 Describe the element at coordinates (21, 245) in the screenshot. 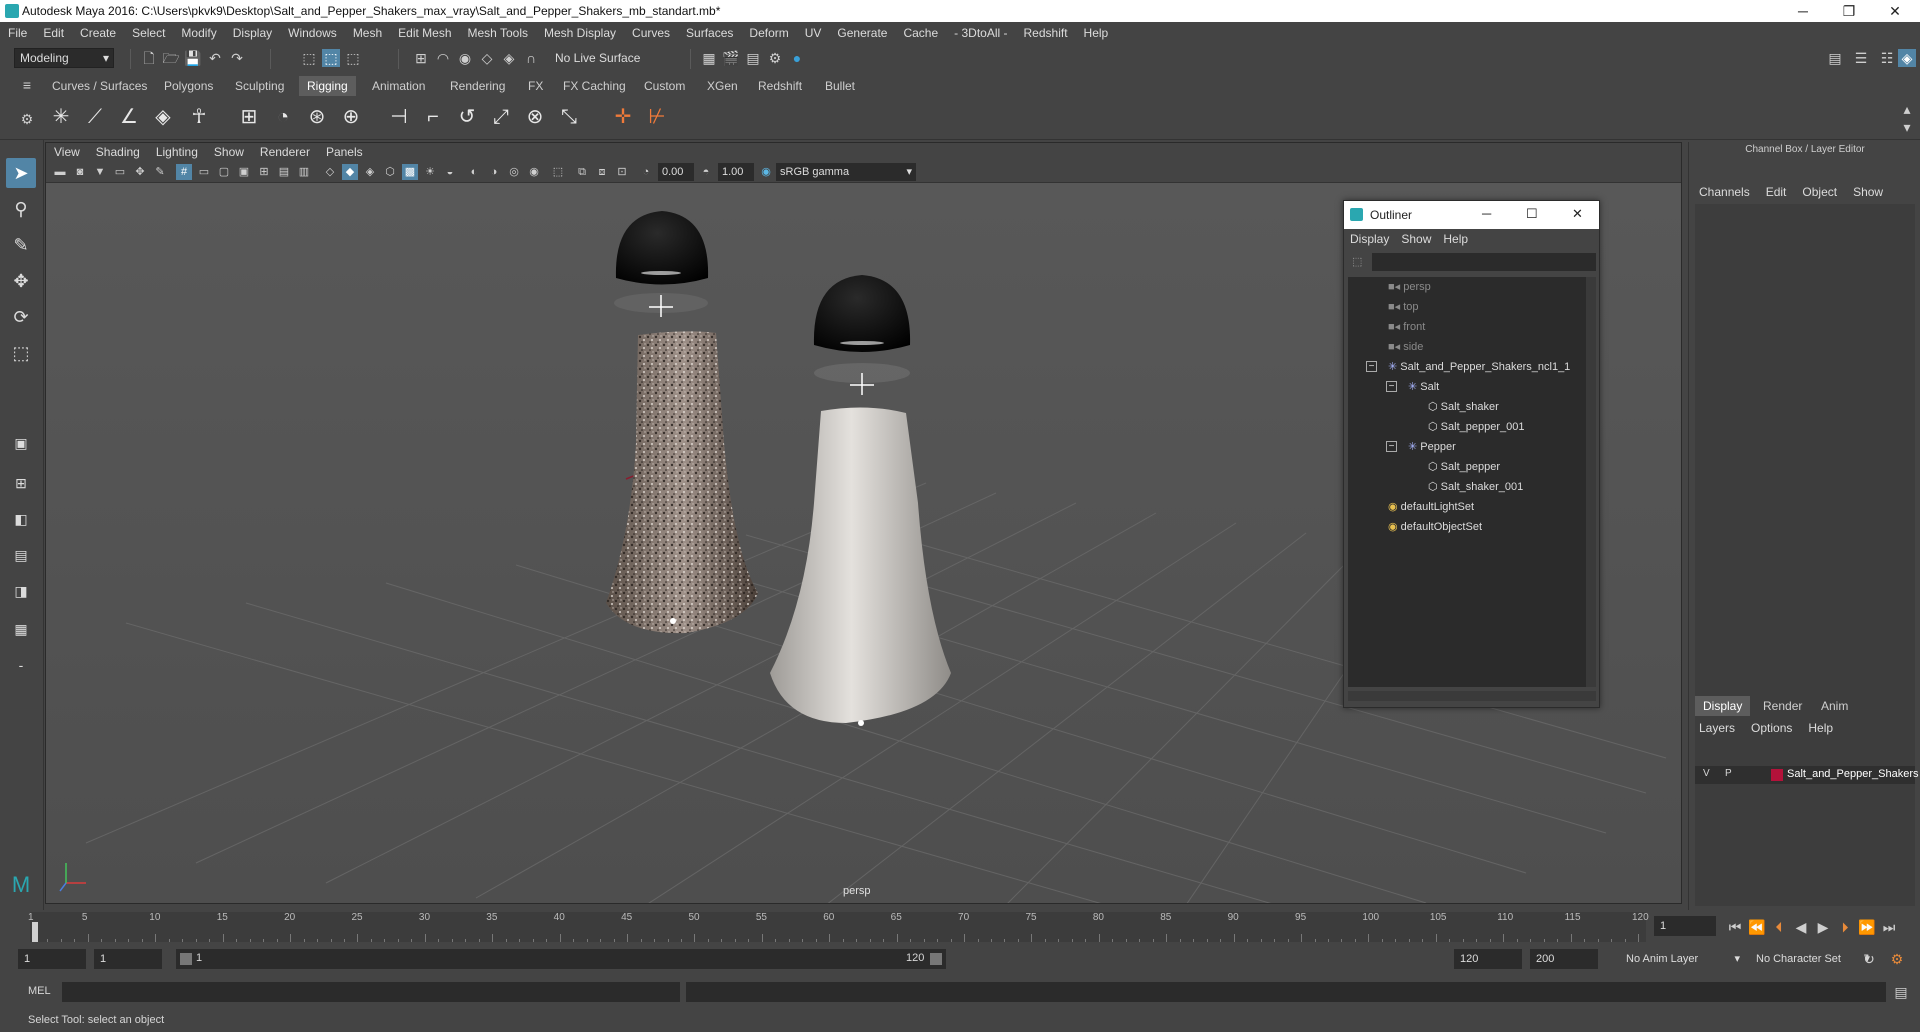

I see `paint-select-tool-icon: ✎` at that location.